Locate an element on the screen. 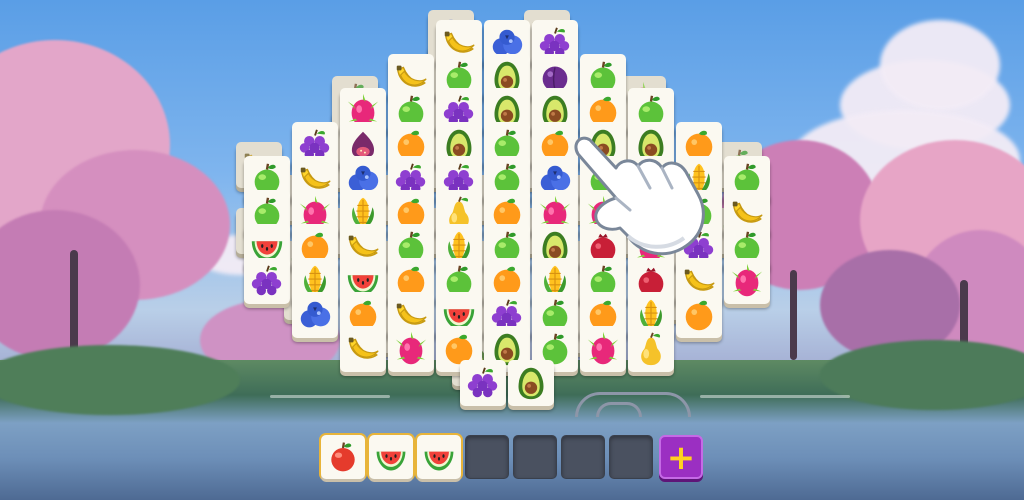 Image resolution: width=1024 pixels, height=500 pixels. add-slot-button: + is located at coordinates (681, 457).